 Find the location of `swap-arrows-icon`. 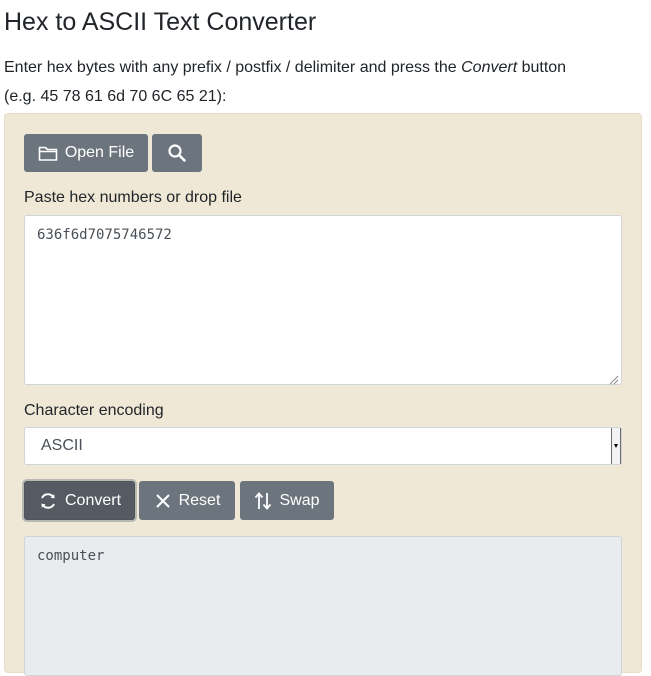

swap-arrows-icon is located at coordinates (263, 501).